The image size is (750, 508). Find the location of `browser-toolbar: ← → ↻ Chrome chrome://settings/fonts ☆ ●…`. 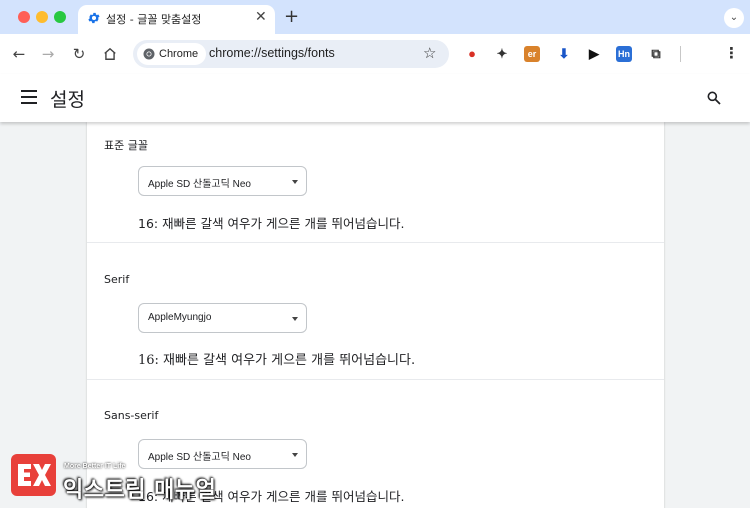

browser-toolbar: ← → ↻ Chrome chrome://settings/fonts ☆ ●… is located at coordinates (375, 54).